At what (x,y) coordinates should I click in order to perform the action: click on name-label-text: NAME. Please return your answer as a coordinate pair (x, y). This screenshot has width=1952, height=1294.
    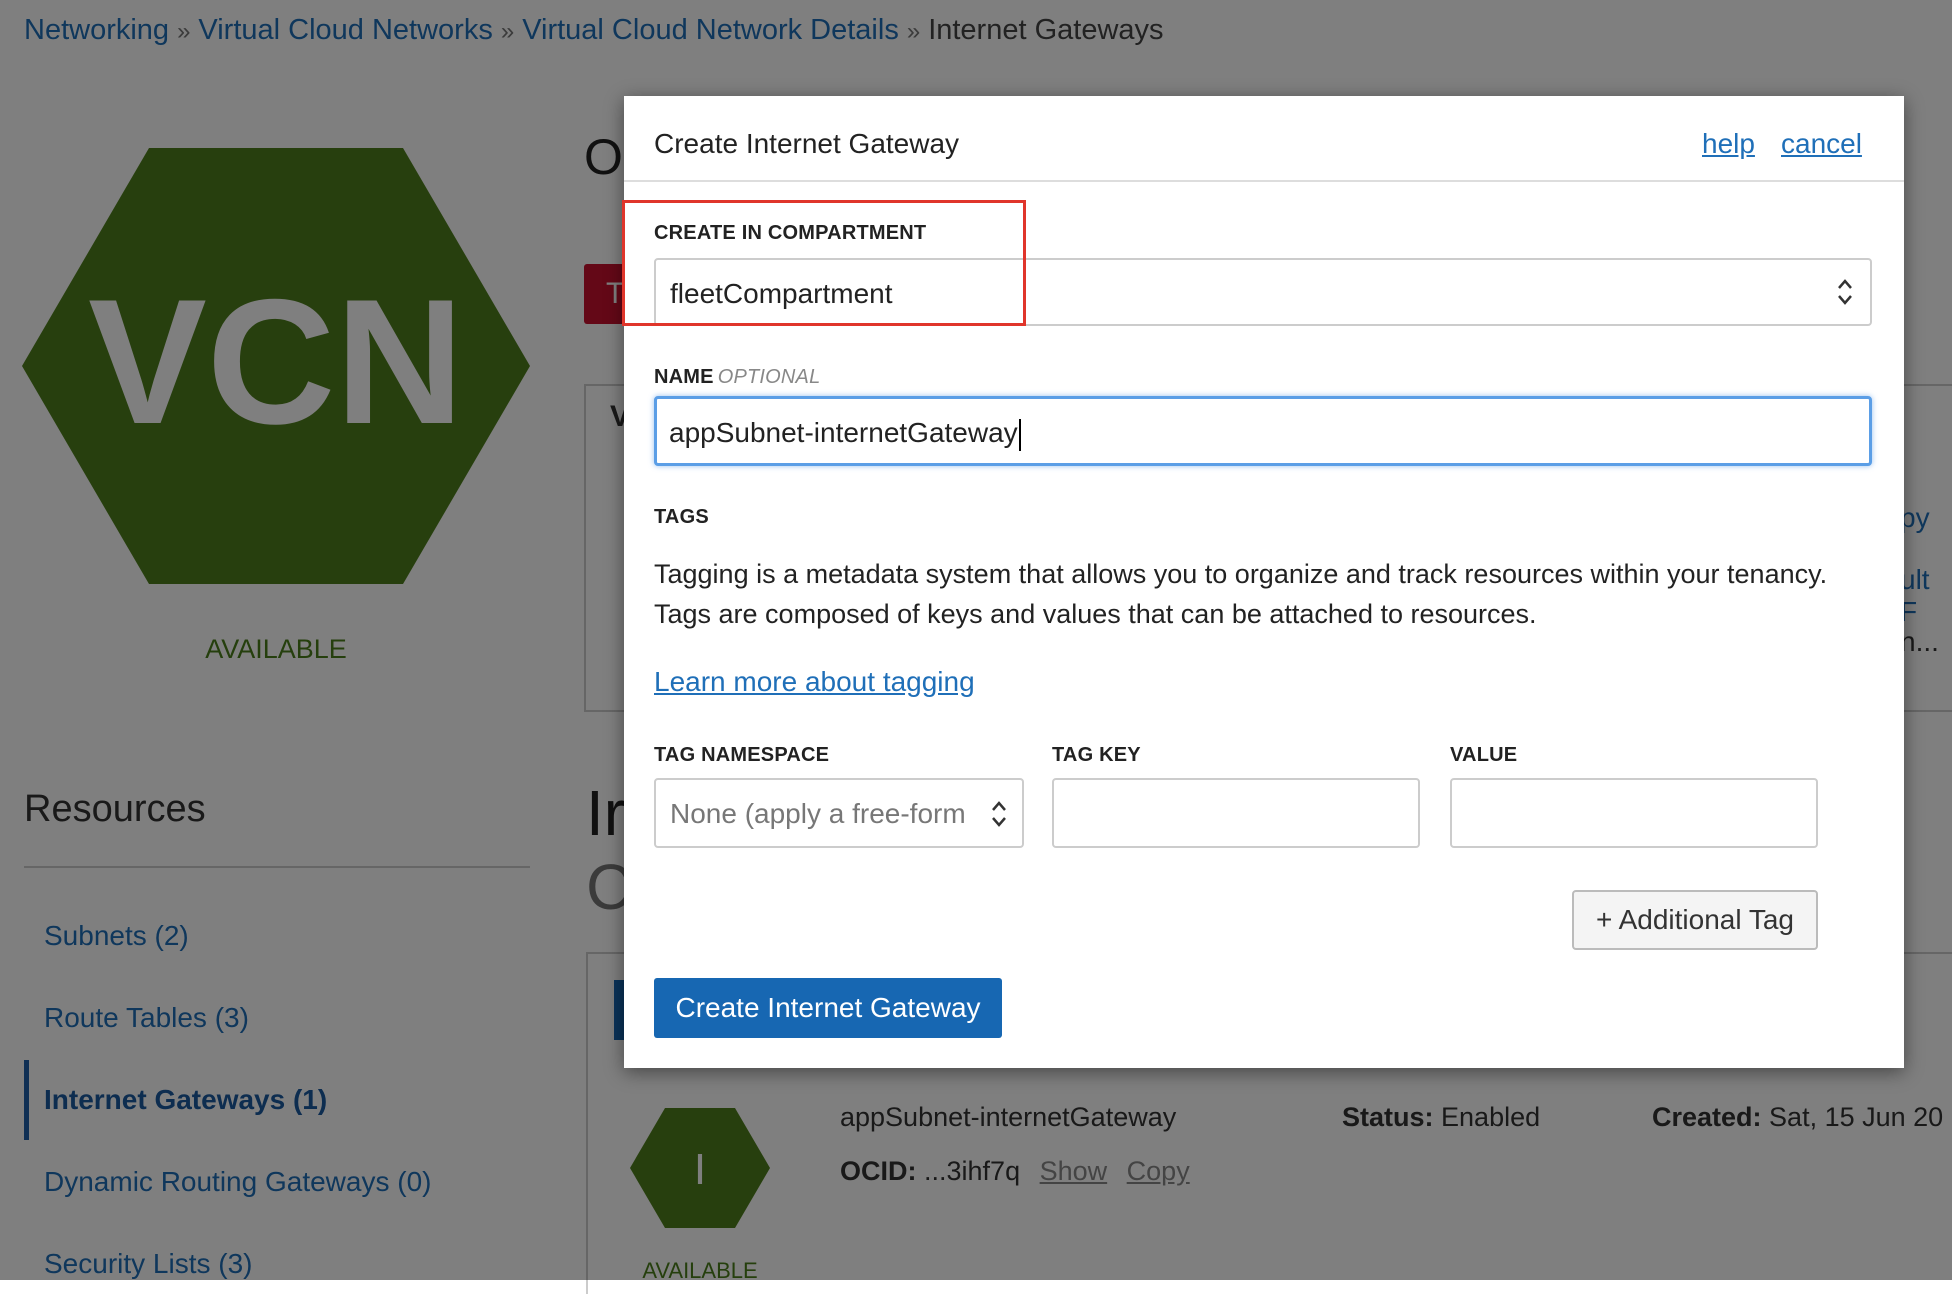
    Looking at the image, I should click on (684, 377).